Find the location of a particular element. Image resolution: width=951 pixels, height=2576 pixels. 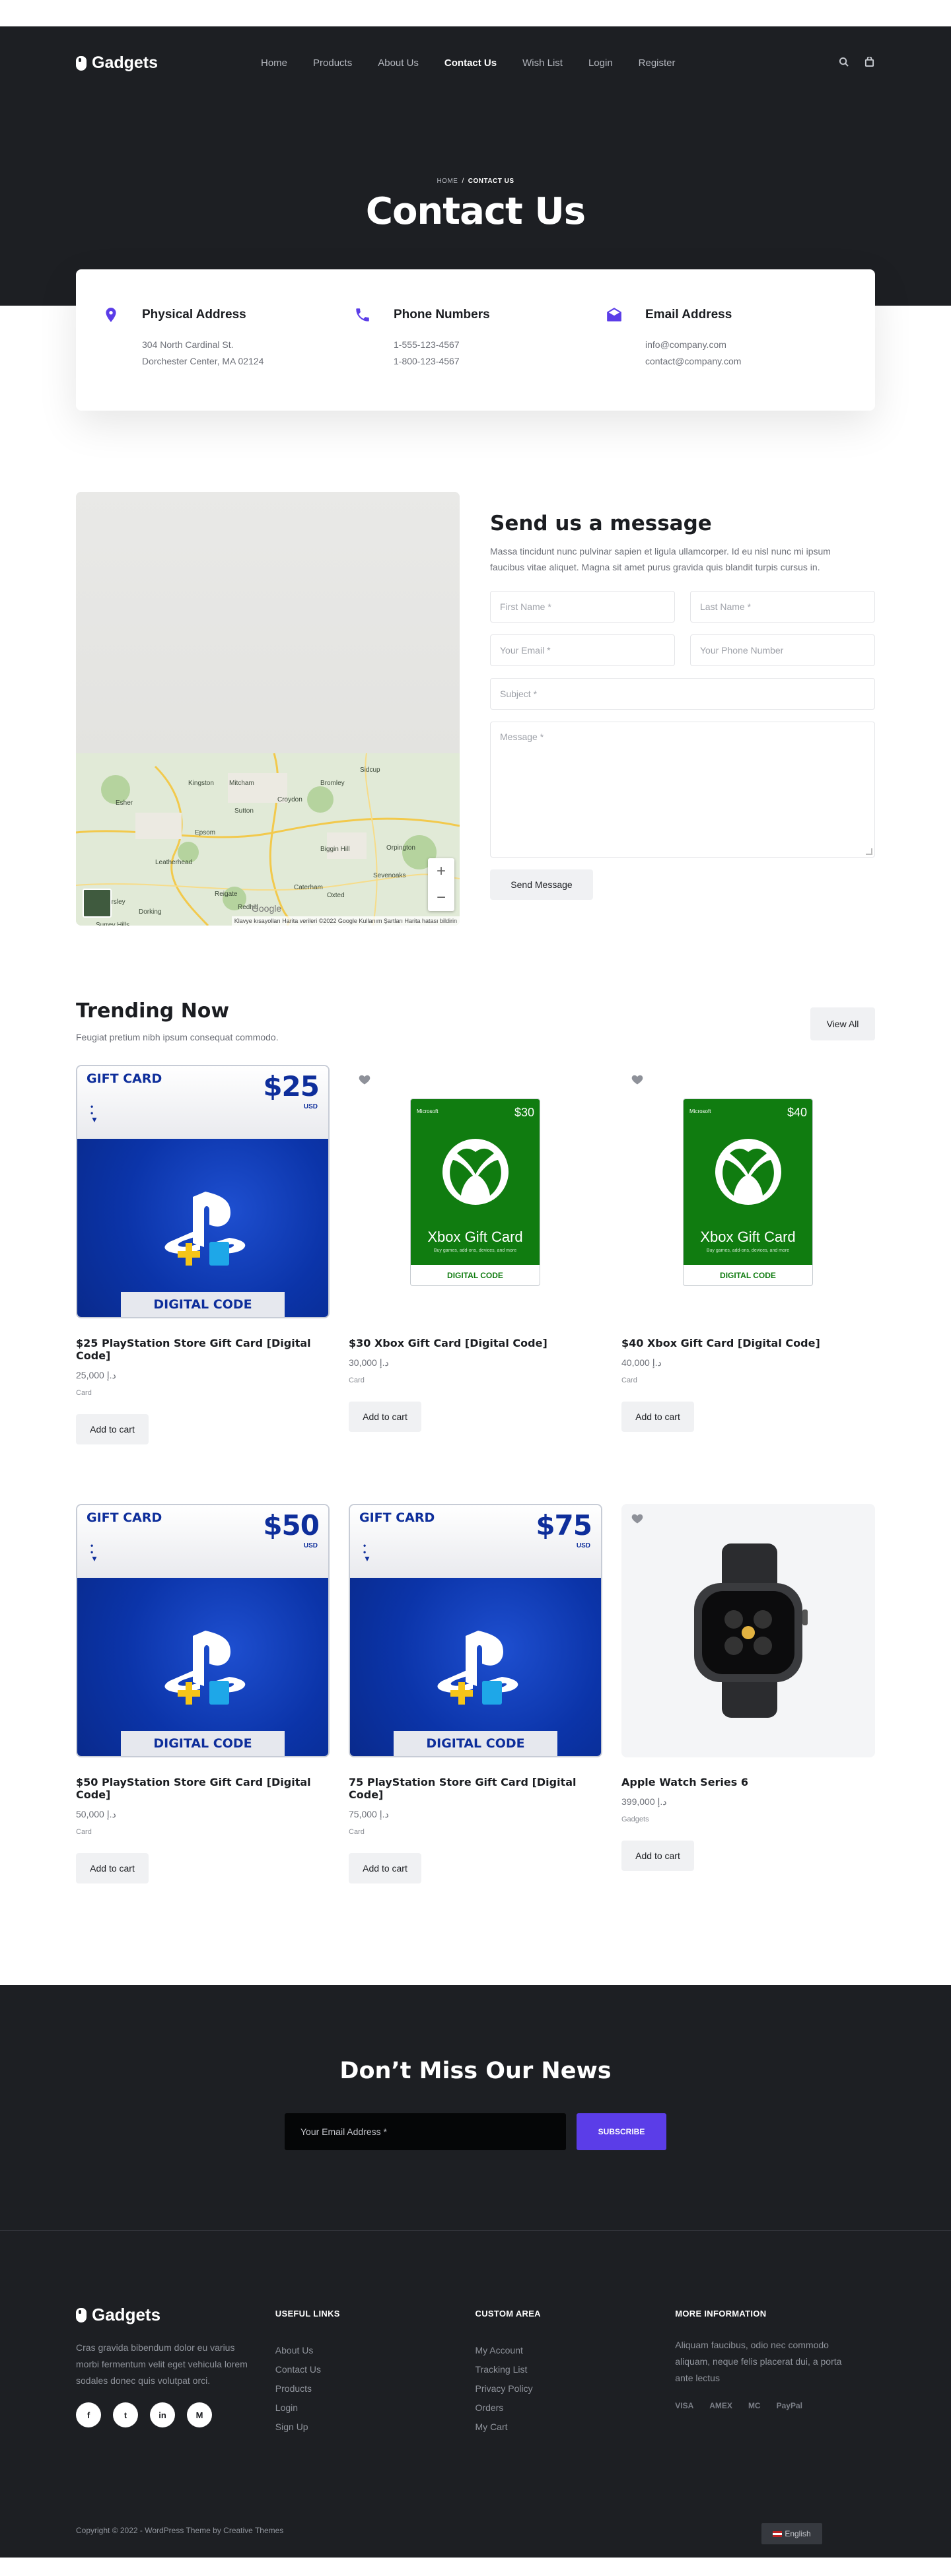

nav-item-register: Register is located at coordinates (657, 63).